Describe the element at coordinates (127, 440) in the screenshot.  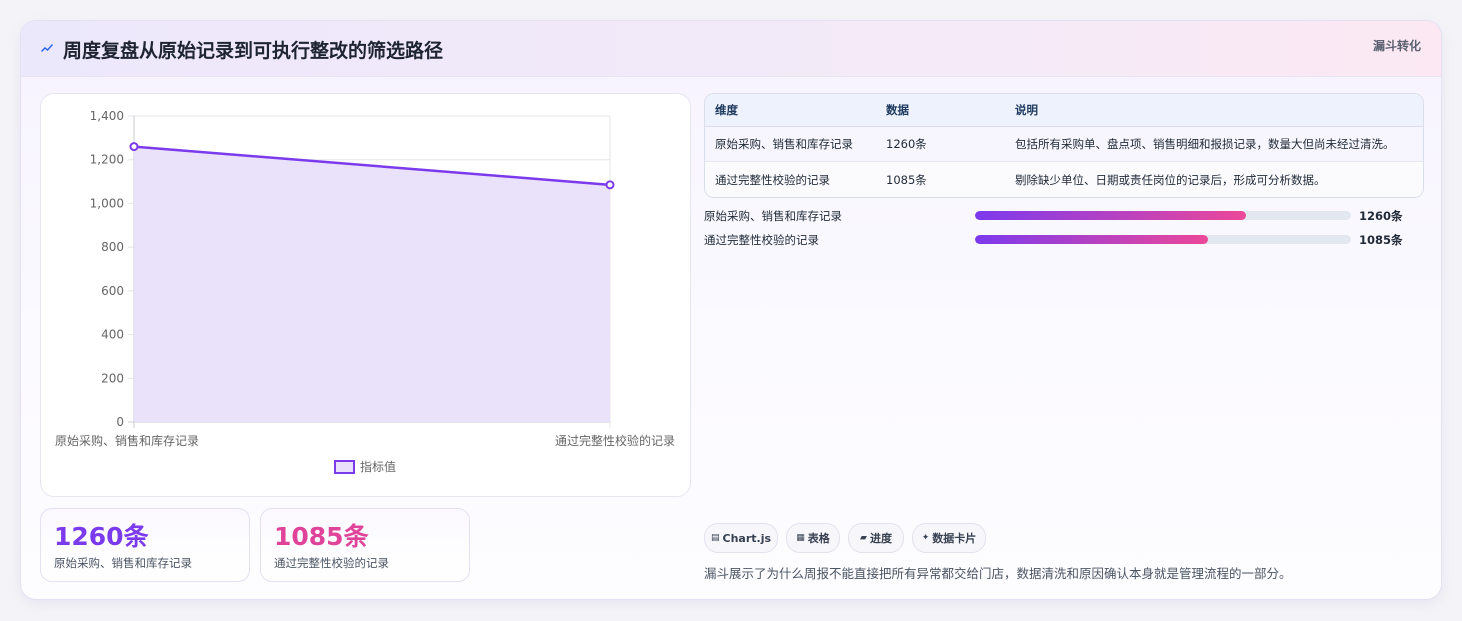
I see `x-tick-label: 原始采购、销售和库存记录` at that location.